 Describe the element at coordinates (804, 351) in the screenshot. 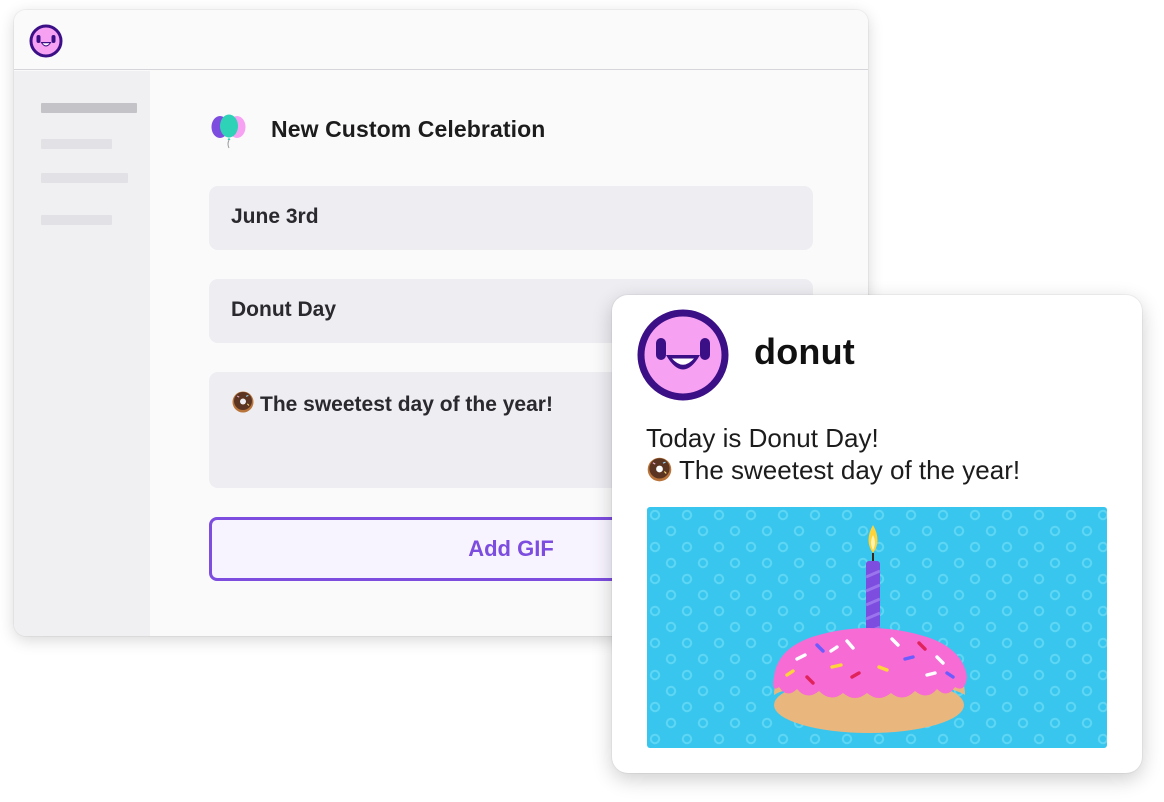

I see `bot-name: donut` at that location.